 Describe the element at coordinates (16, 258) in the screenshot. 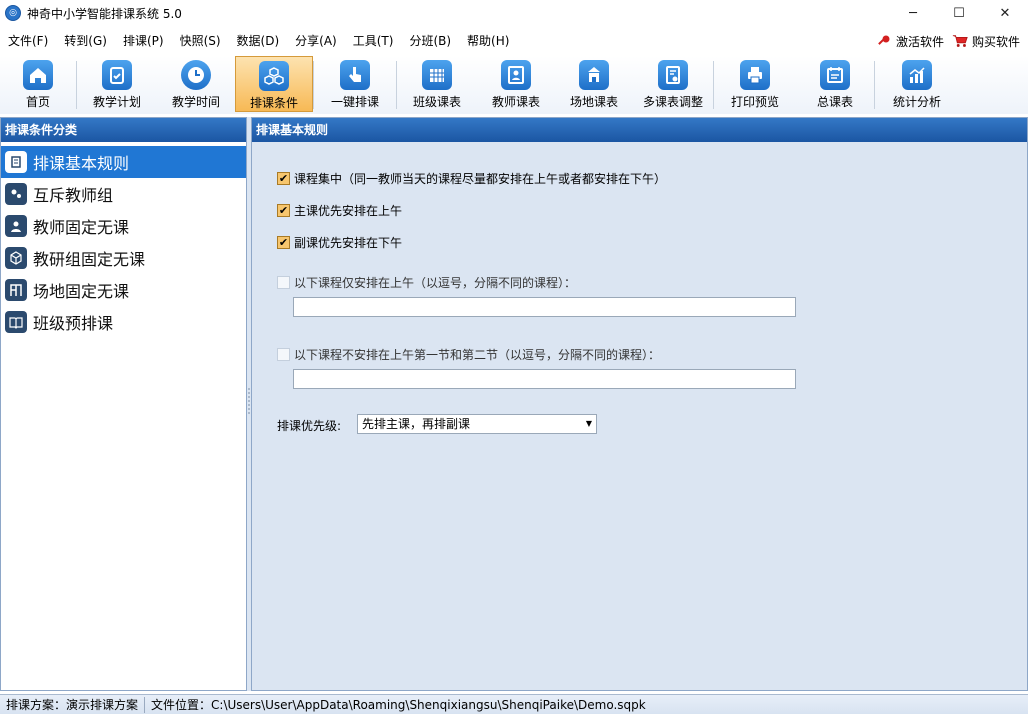

I see `cube-icon` at that location.